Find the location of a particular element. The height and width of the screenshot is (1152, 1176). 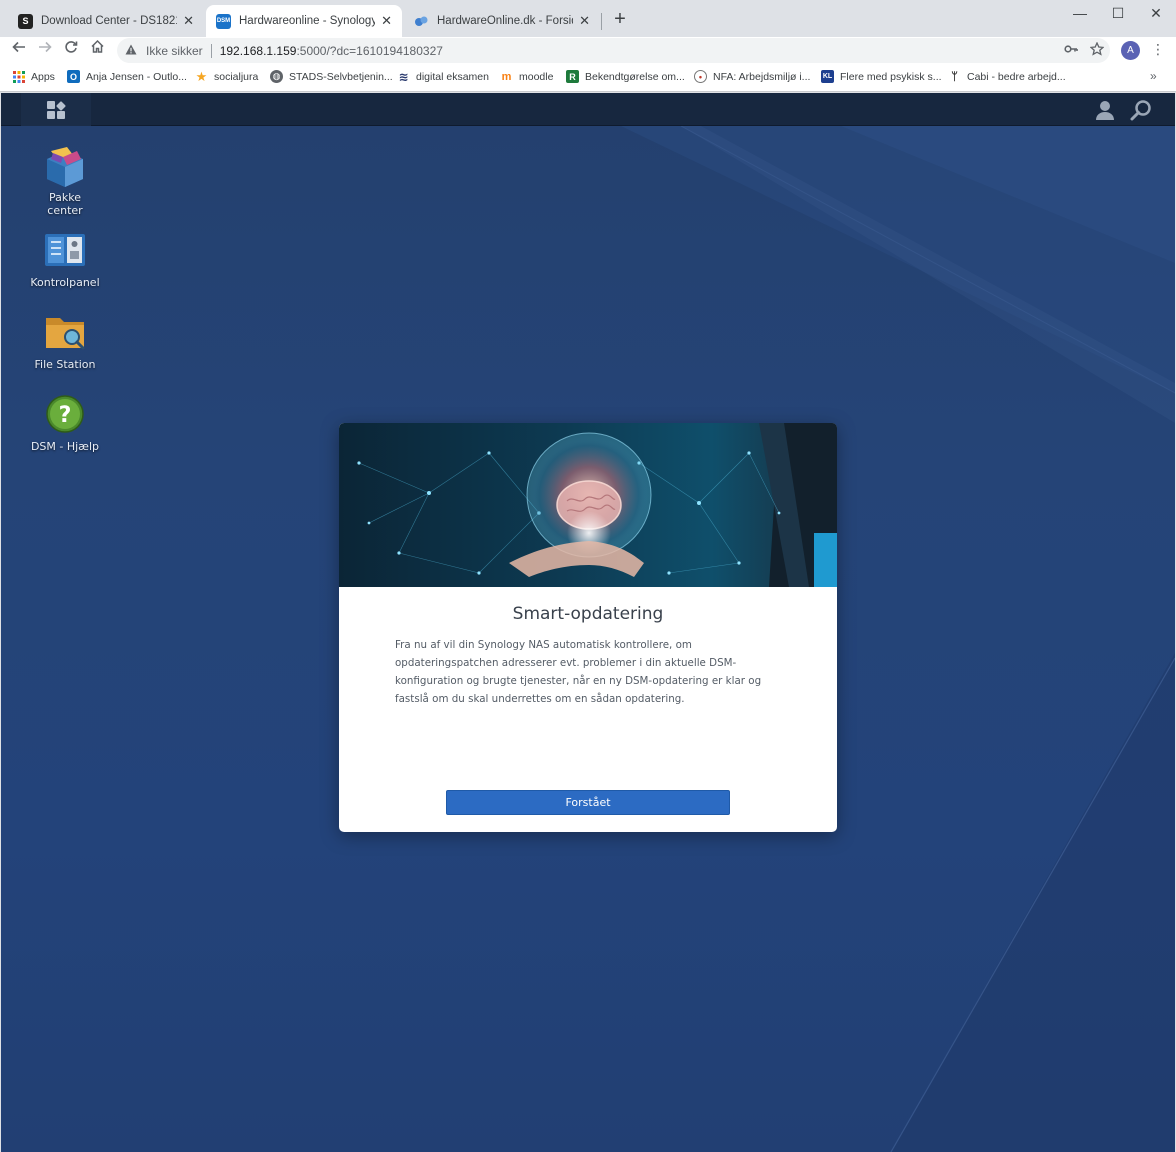

maximize-button: ☐ is located at coordinates (1118, 15).